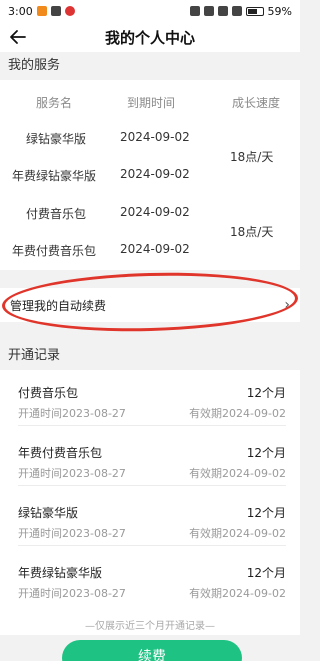  What do you see at coordinates (279, 11) in the screenshot?
I see `battery-level: 59%` at bounding box center [279, 11].